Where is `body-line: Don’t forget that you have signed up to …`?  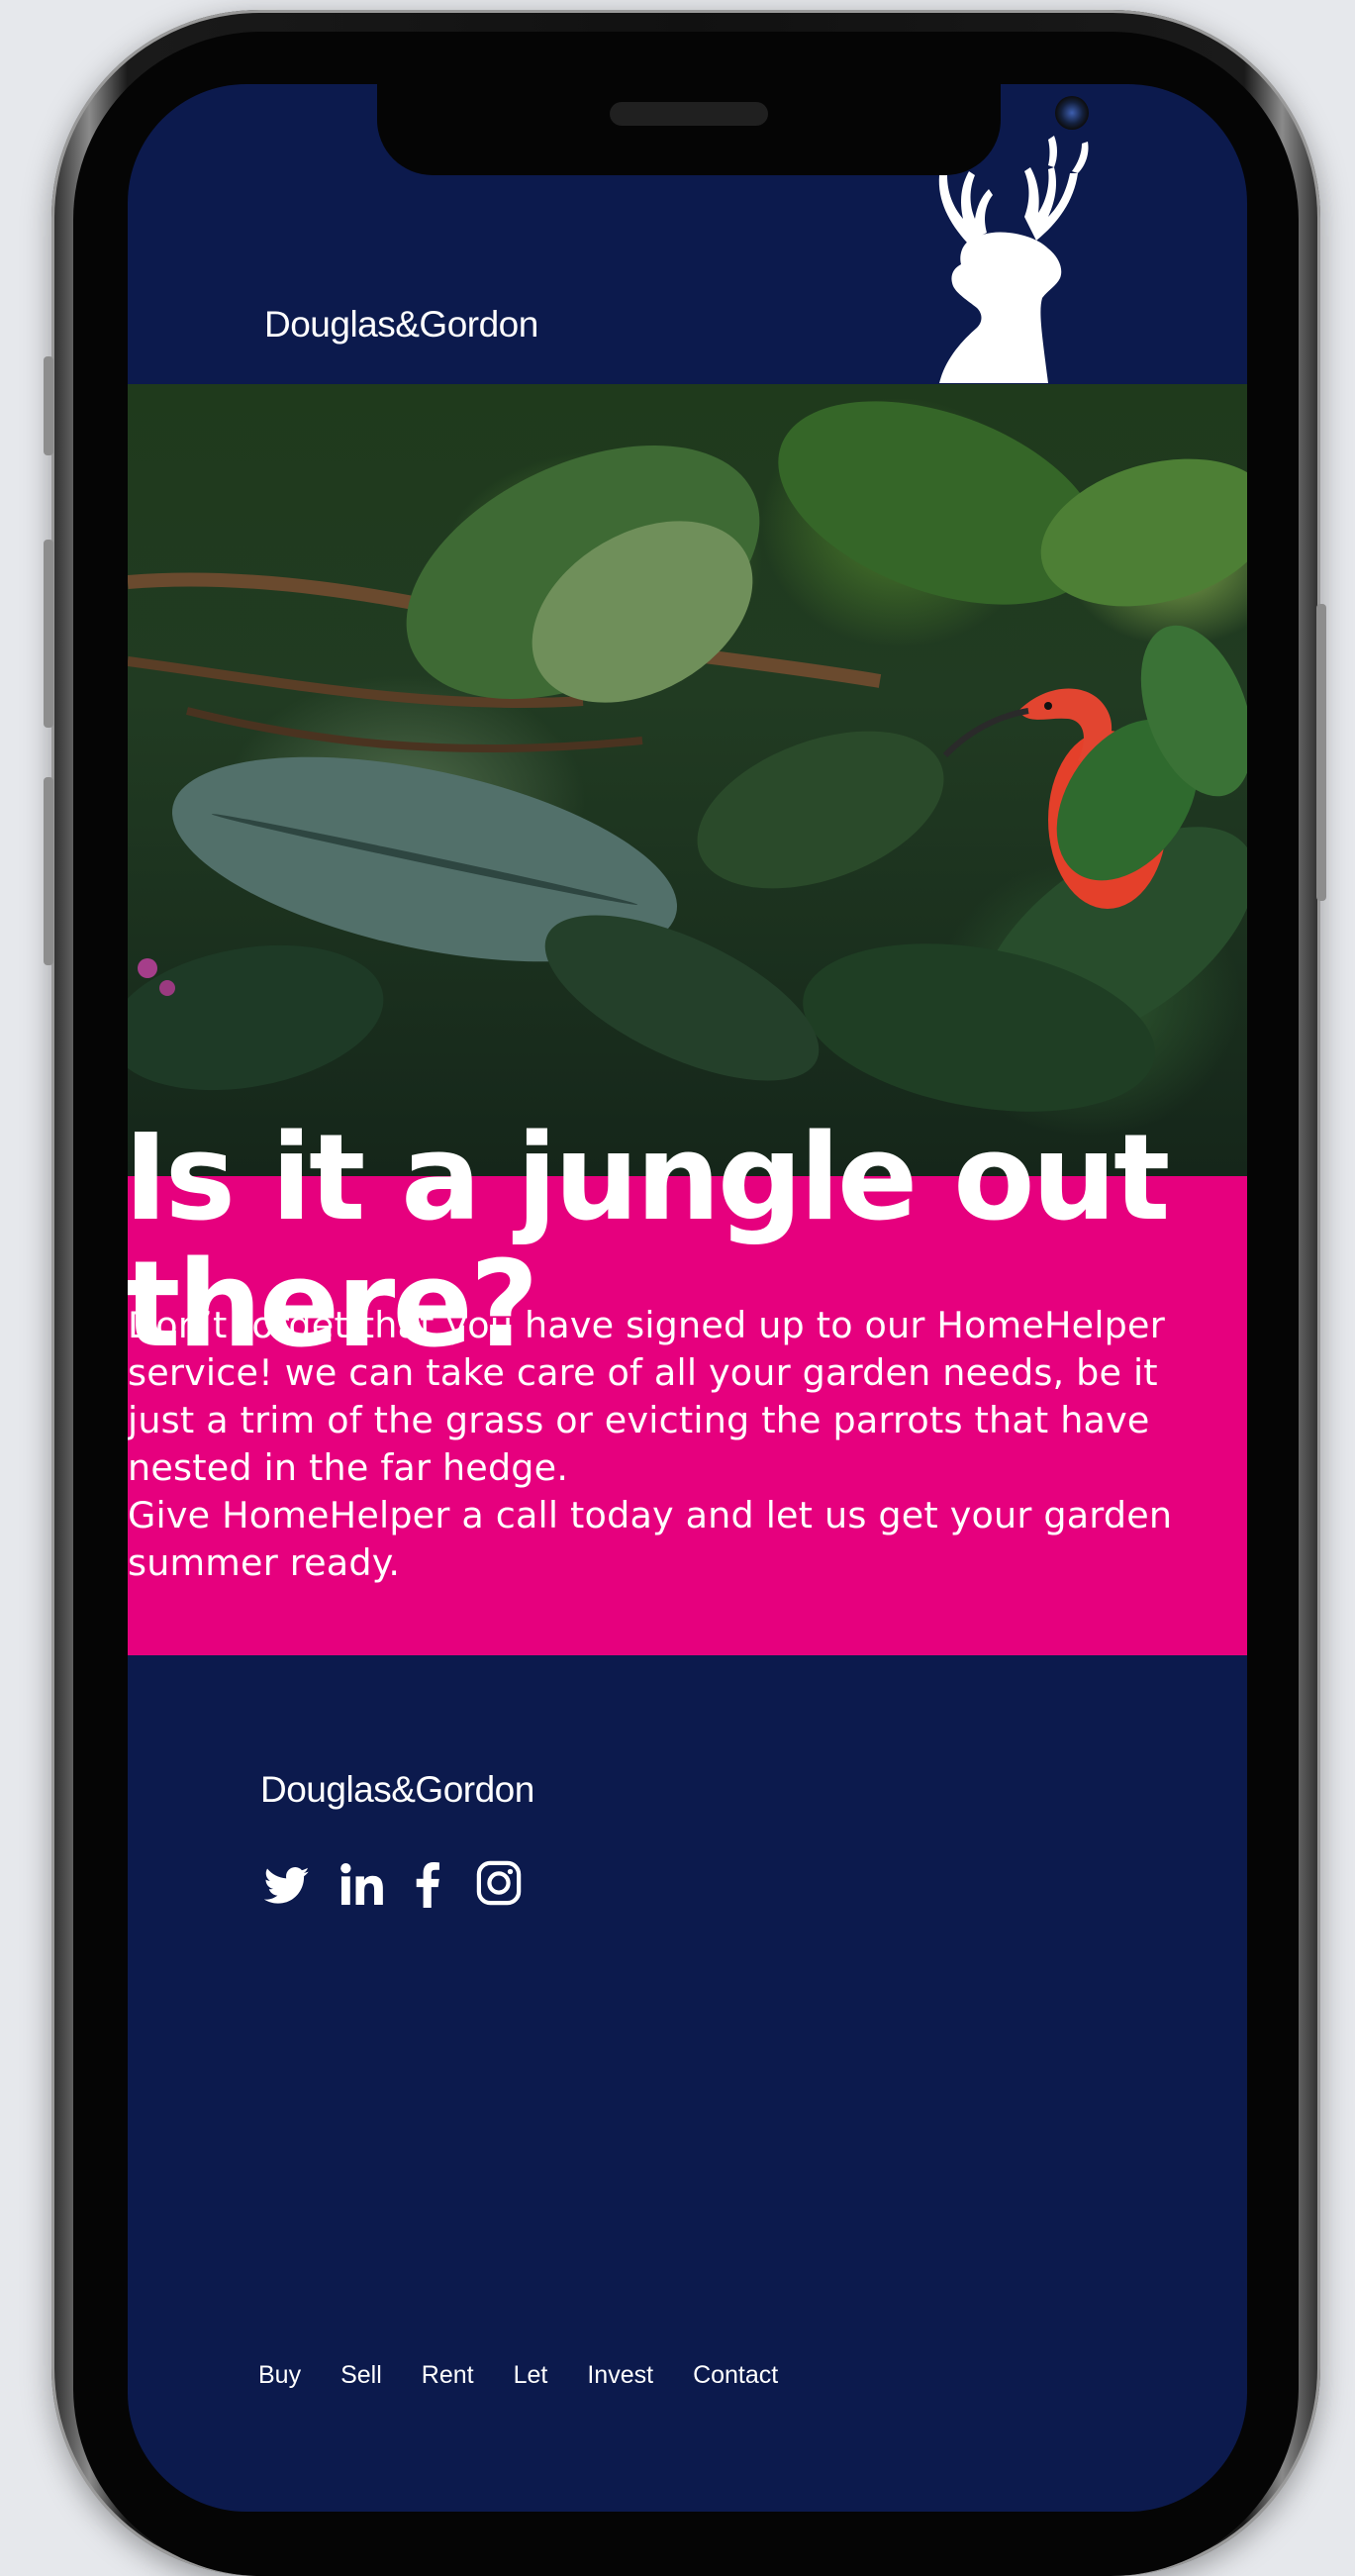 body-line: Don’t forget that you have signed up to … is located at coordinates (646, 1325).